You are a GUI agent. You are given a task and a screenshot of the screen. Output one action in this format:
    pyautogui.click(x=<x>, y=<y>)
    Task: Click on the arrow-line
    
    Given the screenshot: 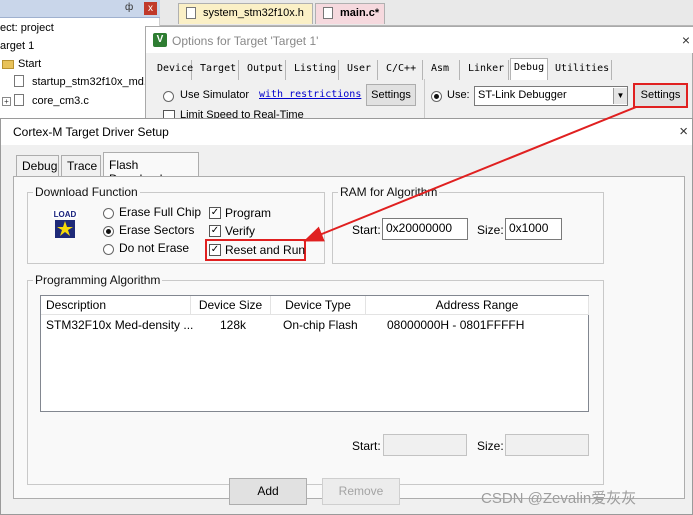 What is the action you would take?
    pyautogui.click(x=470, y=174)
    